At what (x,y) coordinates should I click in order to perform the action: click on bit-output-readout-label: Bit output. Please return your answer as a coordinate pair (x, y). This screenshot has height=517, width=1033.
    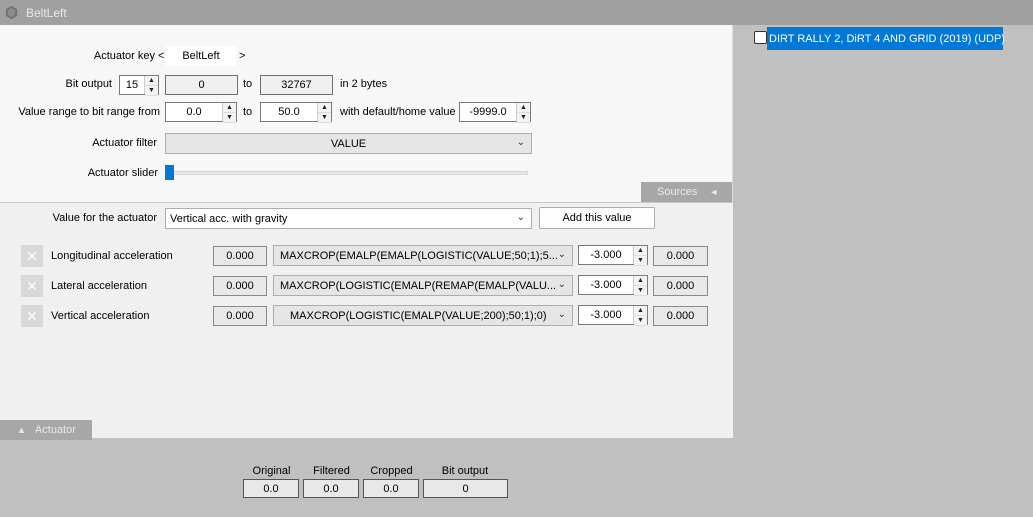
    Looking at the image, I should click on (465, 471).